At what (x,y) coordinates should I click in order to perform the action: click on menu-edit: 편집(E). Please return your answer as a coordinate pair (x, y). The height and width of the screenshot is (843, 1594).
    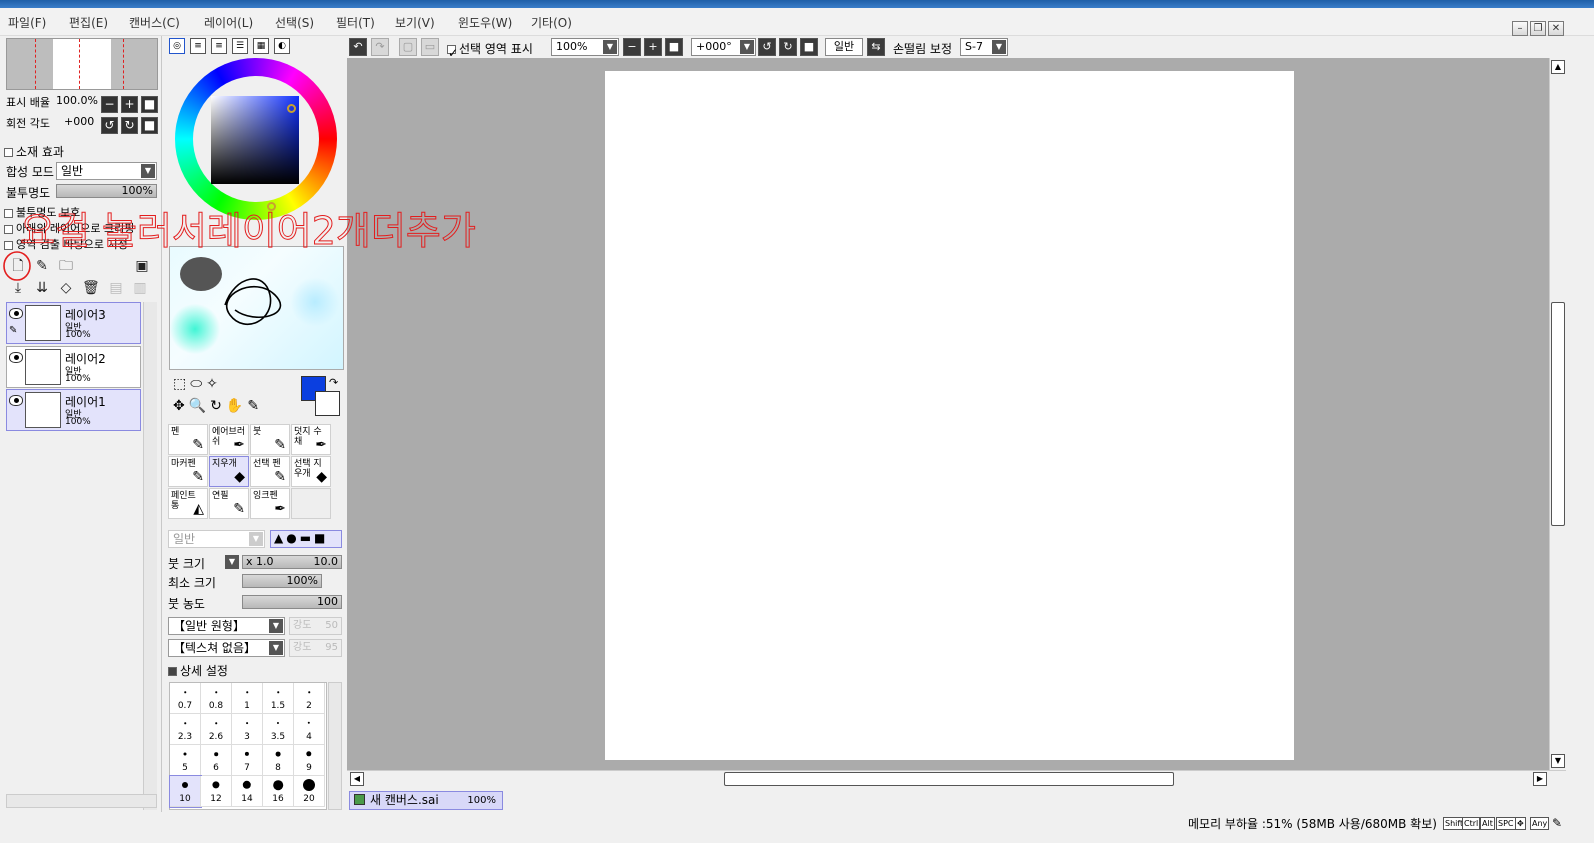
    Looking at the image, I should click on (88, 22).